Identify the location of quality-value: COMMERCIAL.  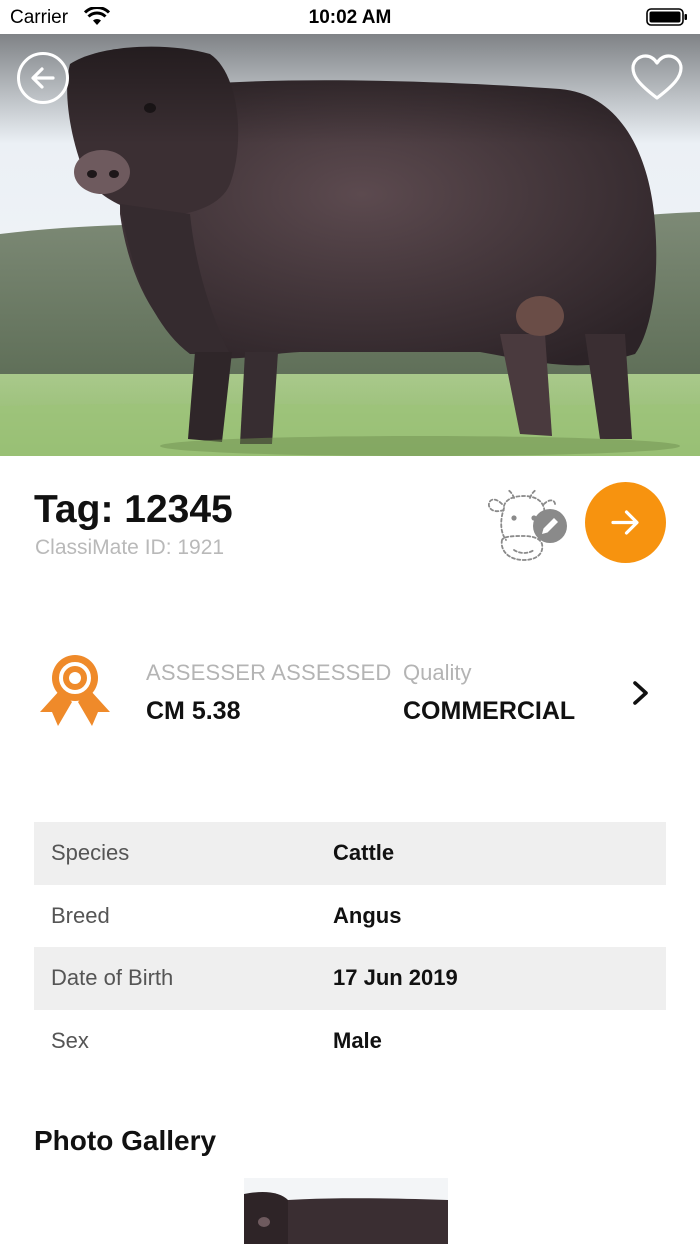
(489, 711).